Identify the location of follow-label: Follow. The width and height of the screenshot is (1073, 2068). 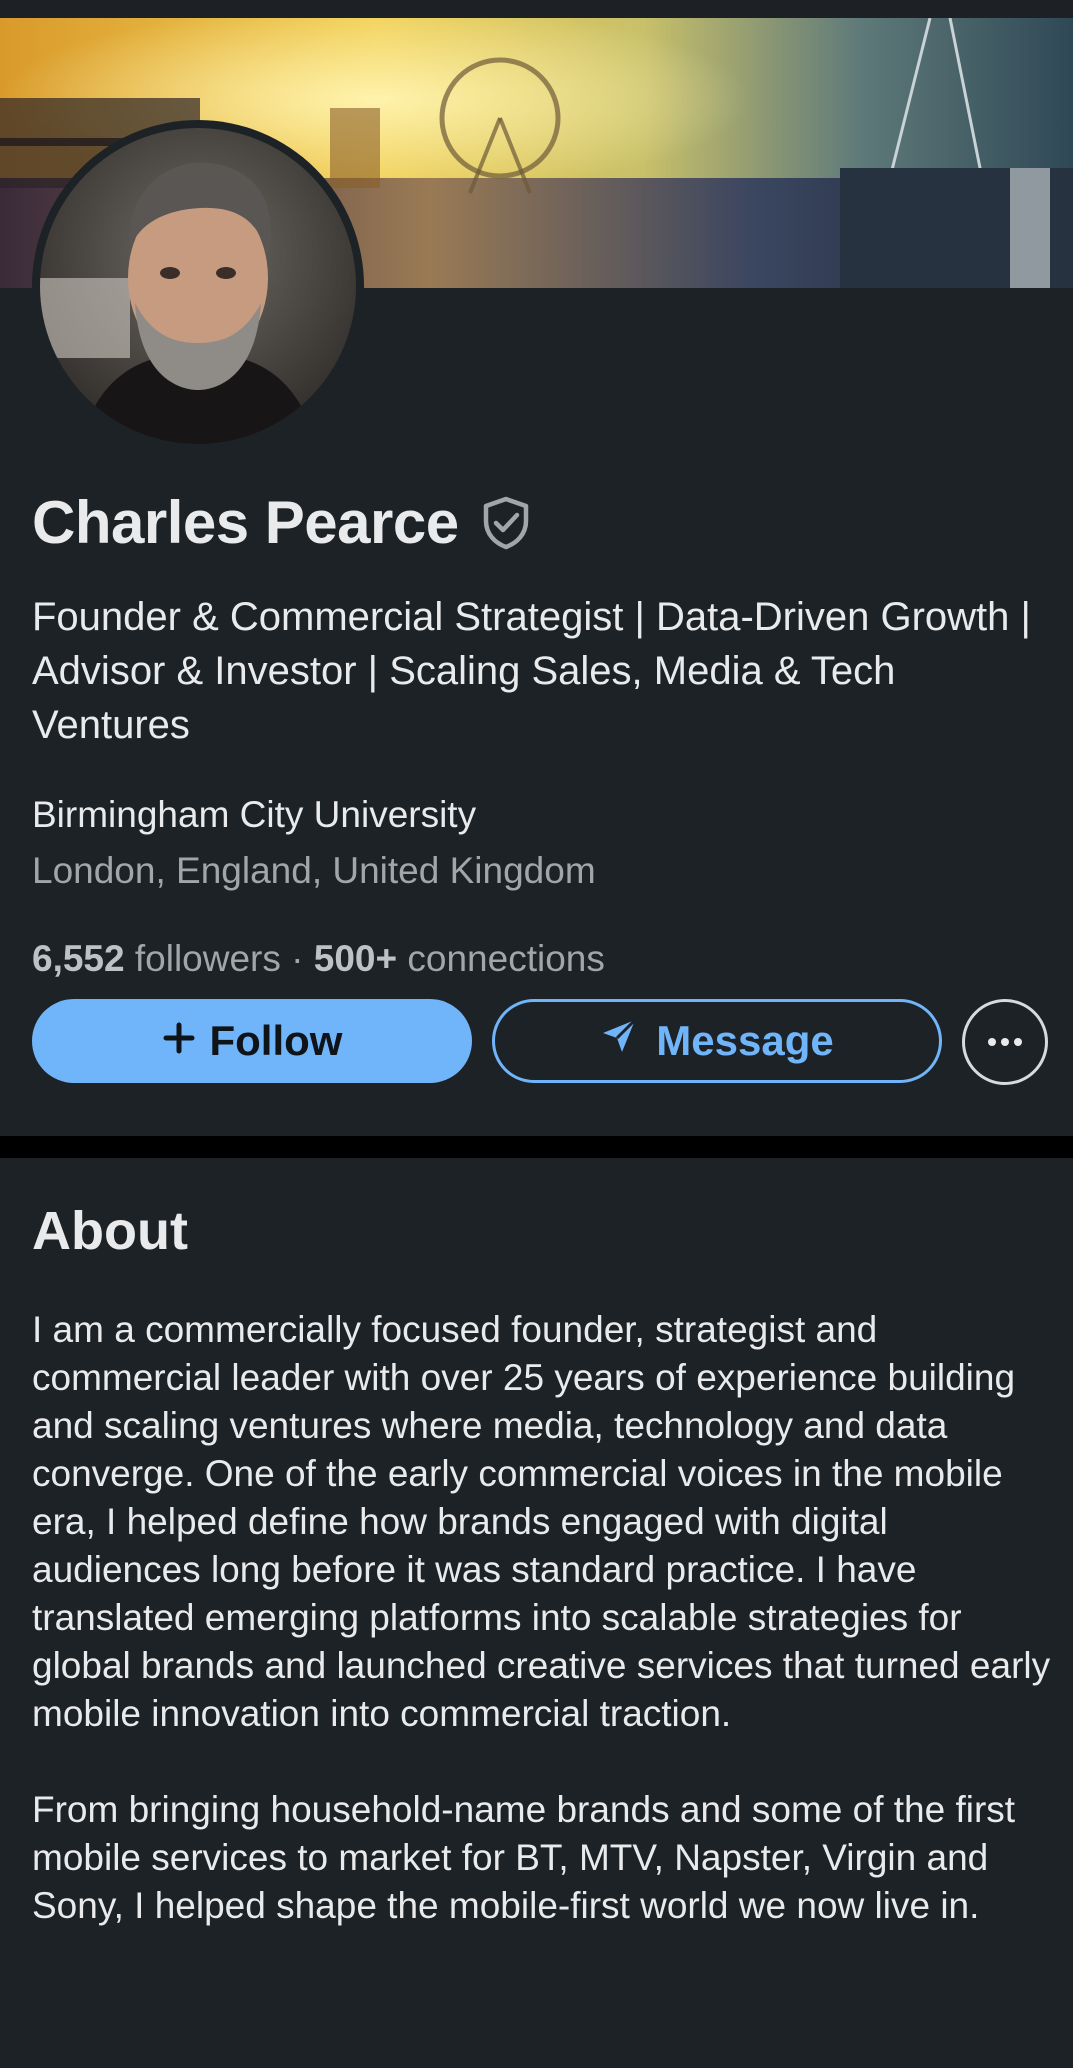
(276, 1040).